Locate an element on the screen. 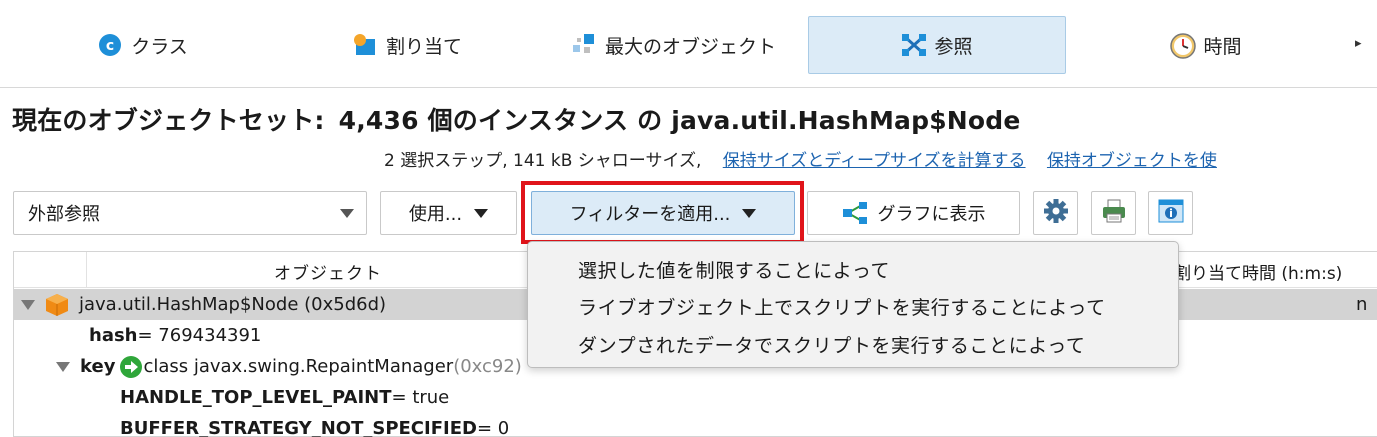 The width and height of the screenshot is (1377, 437). show-in-graph-button: グラフに表示 is located at coordinates (913, 213).